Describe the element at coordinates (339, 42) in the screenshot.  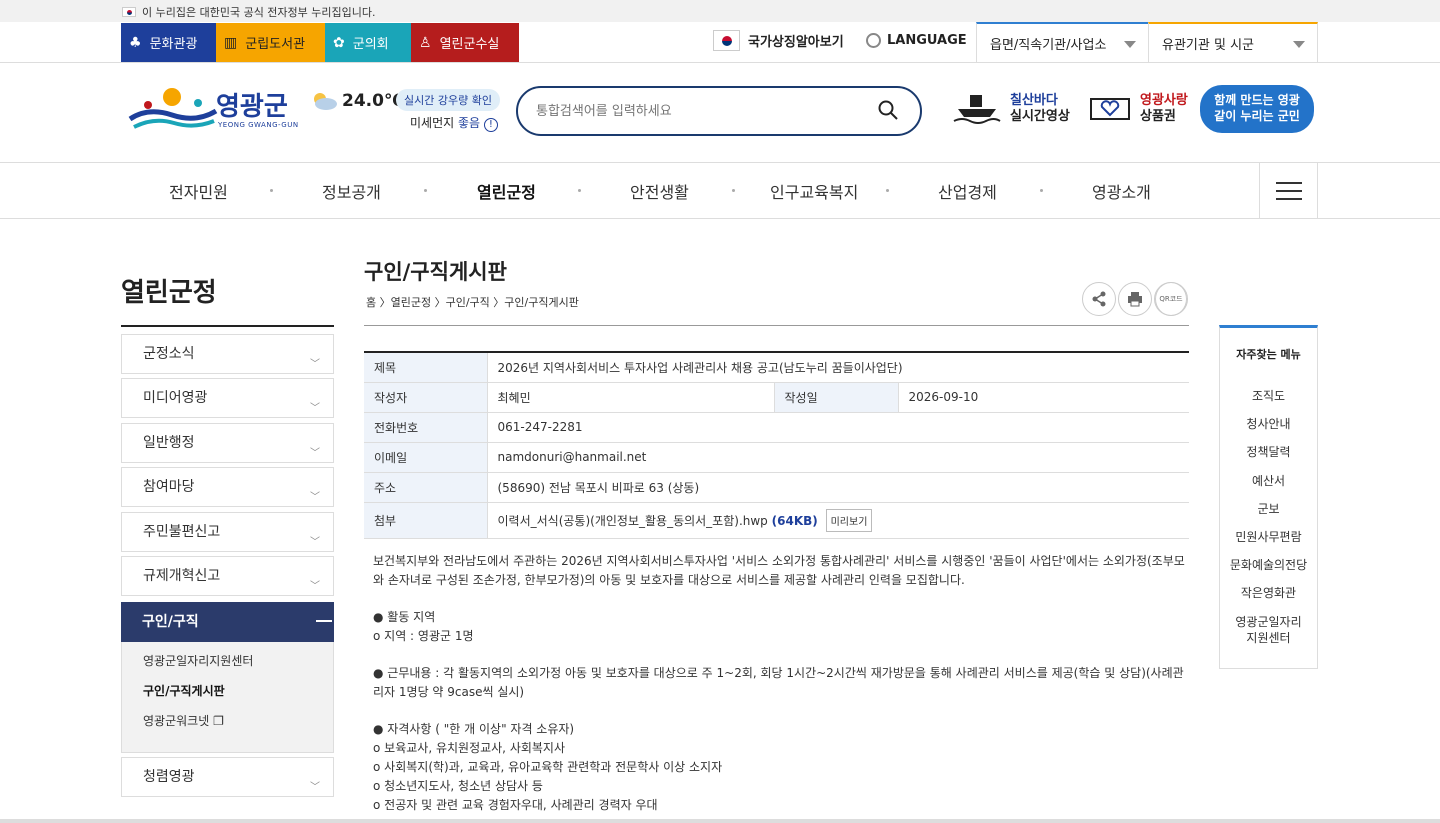
I see `flower-emblem-icon: ✿` at that location.